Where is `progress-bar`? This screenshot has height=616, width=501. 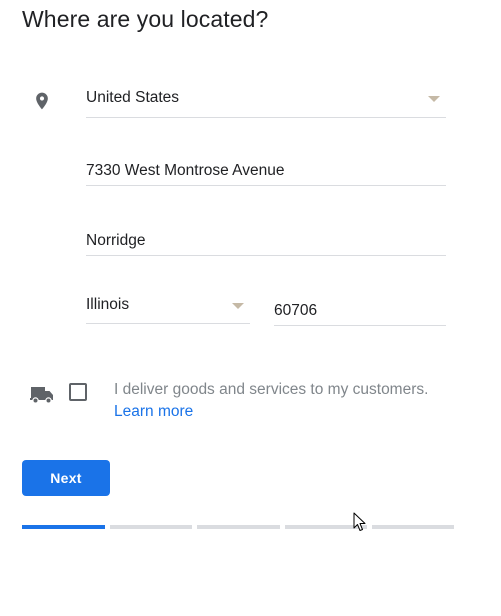 progress-bar is located at coordinates (238, 527).